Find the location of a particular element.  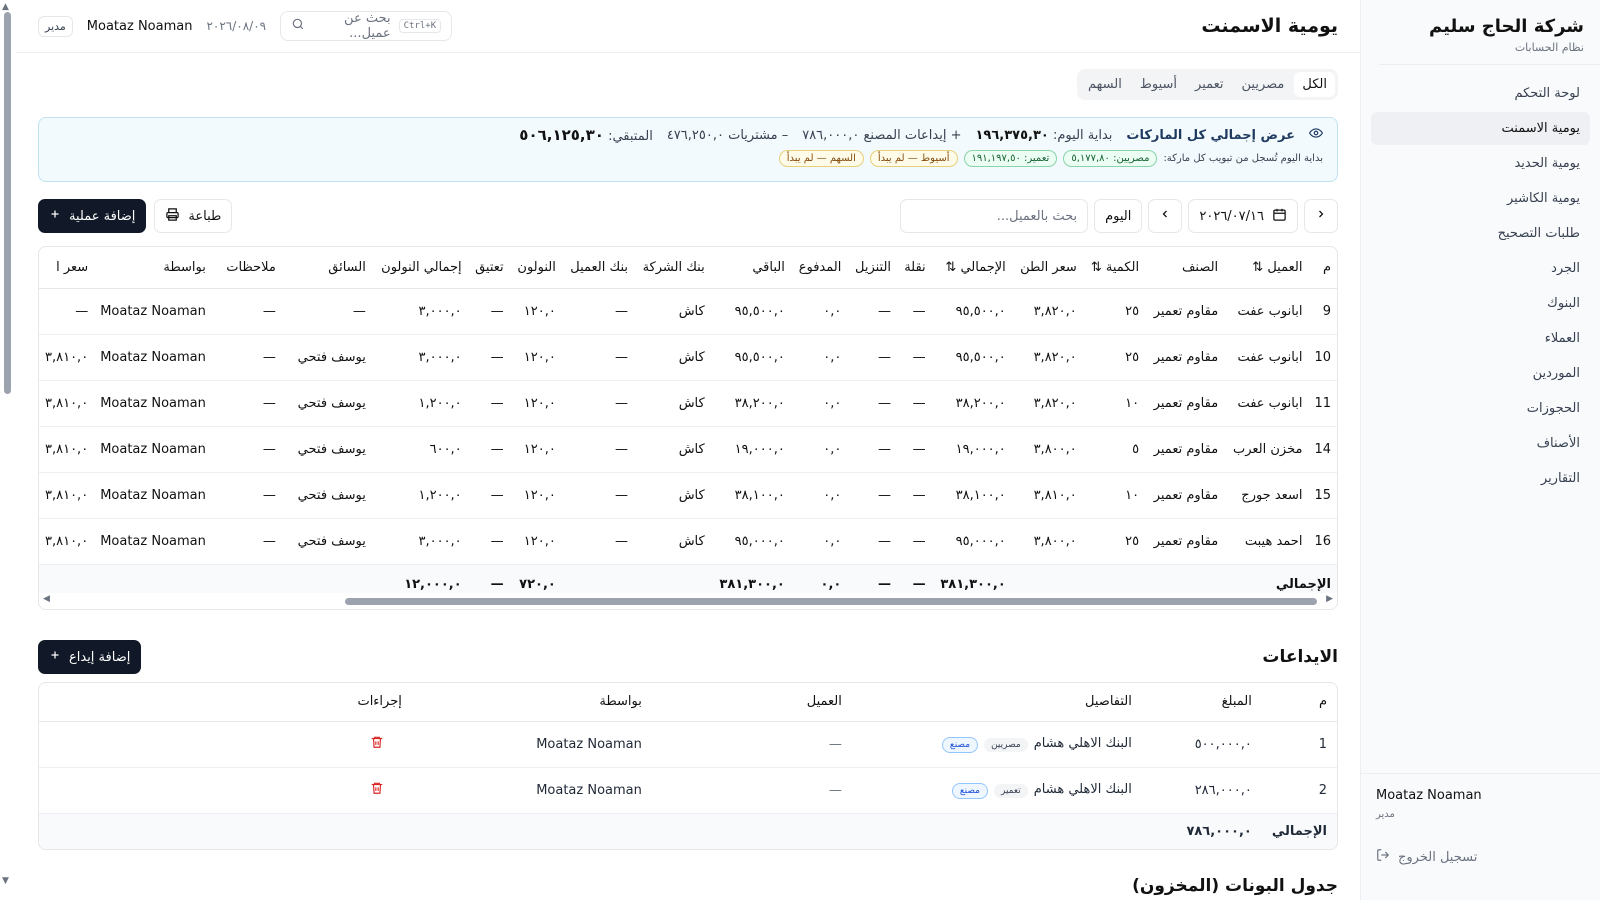

sidebar-user-role: مدير is located at coordinates (1385, 814).